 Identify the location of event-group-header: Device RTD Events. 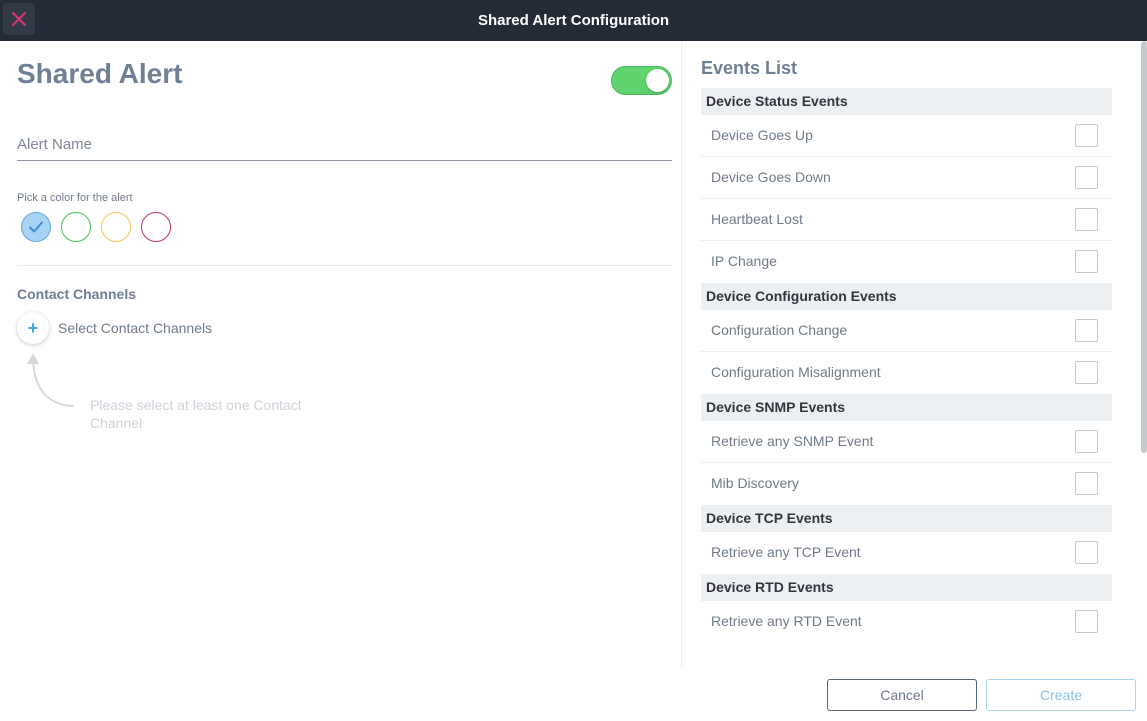
(906, 587).